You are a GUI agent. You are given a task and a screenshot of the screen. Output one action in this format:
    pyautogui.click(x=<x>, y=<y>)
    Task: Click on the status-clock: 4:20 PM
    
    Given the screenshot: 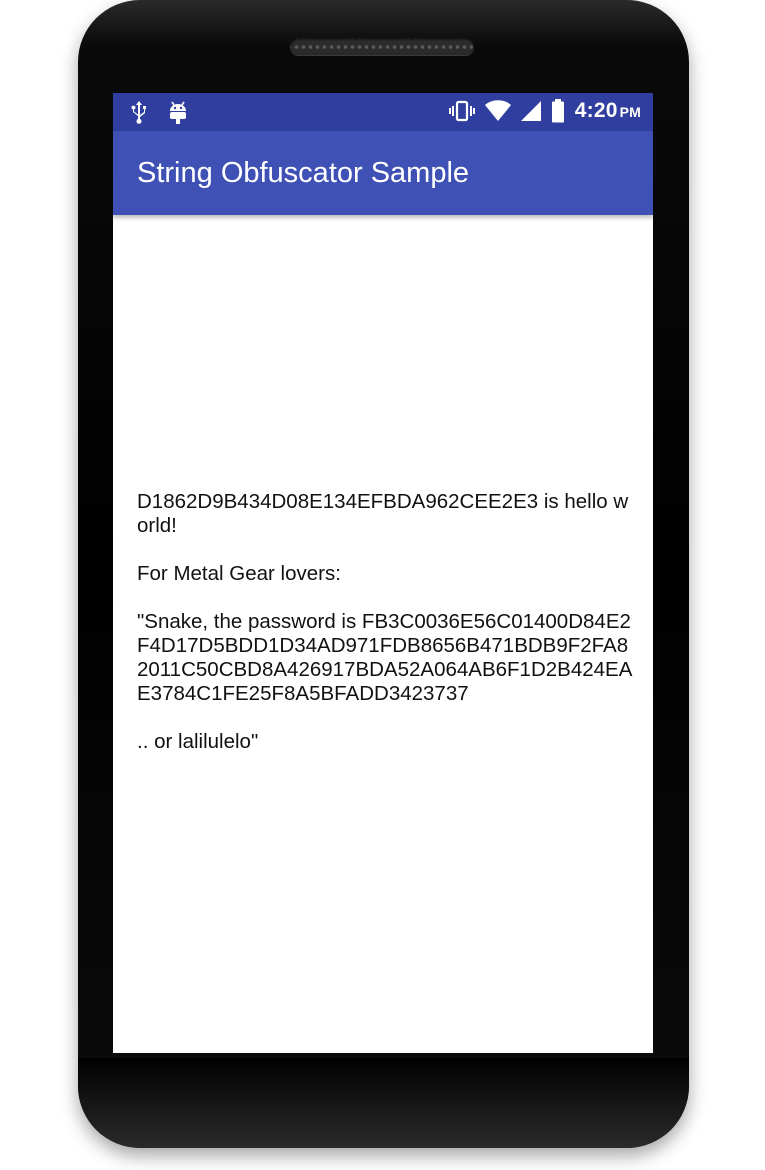 What is the action you would take?
    pyautogui.click(x=608, y=111)
    